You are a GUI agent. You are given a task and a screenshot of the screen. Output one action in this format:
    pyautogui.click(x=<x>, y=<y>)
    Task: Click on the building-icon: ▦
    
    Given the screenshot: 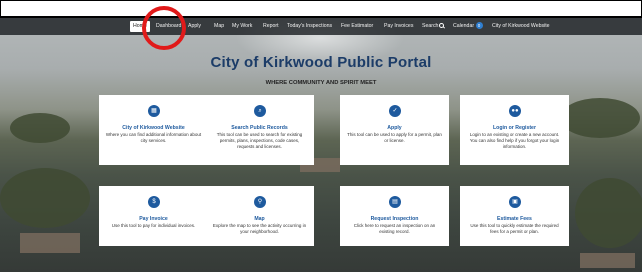 What is the action you would take?
    pyautogui.click(x=154, y=111)
    